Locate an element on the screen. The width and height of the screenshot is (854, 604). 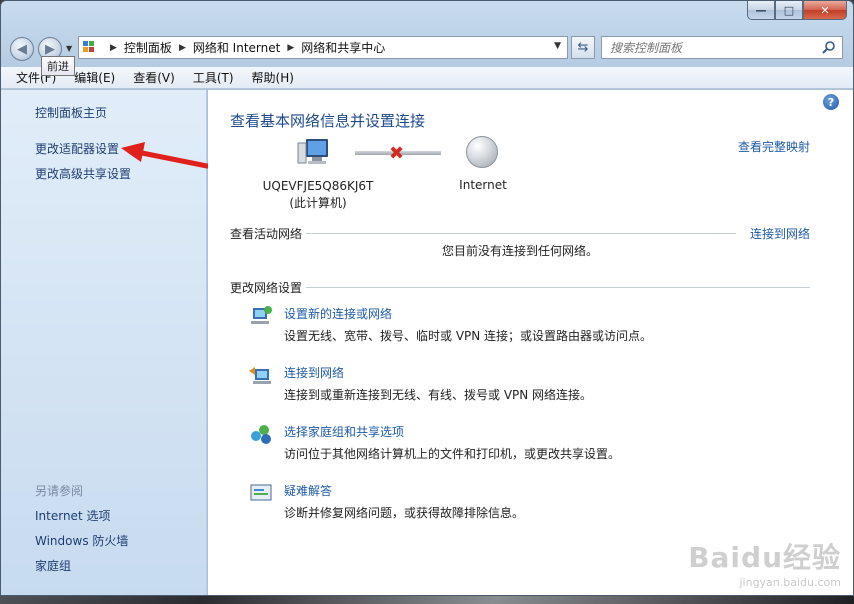
search-box is located at coordinates (722, 47).